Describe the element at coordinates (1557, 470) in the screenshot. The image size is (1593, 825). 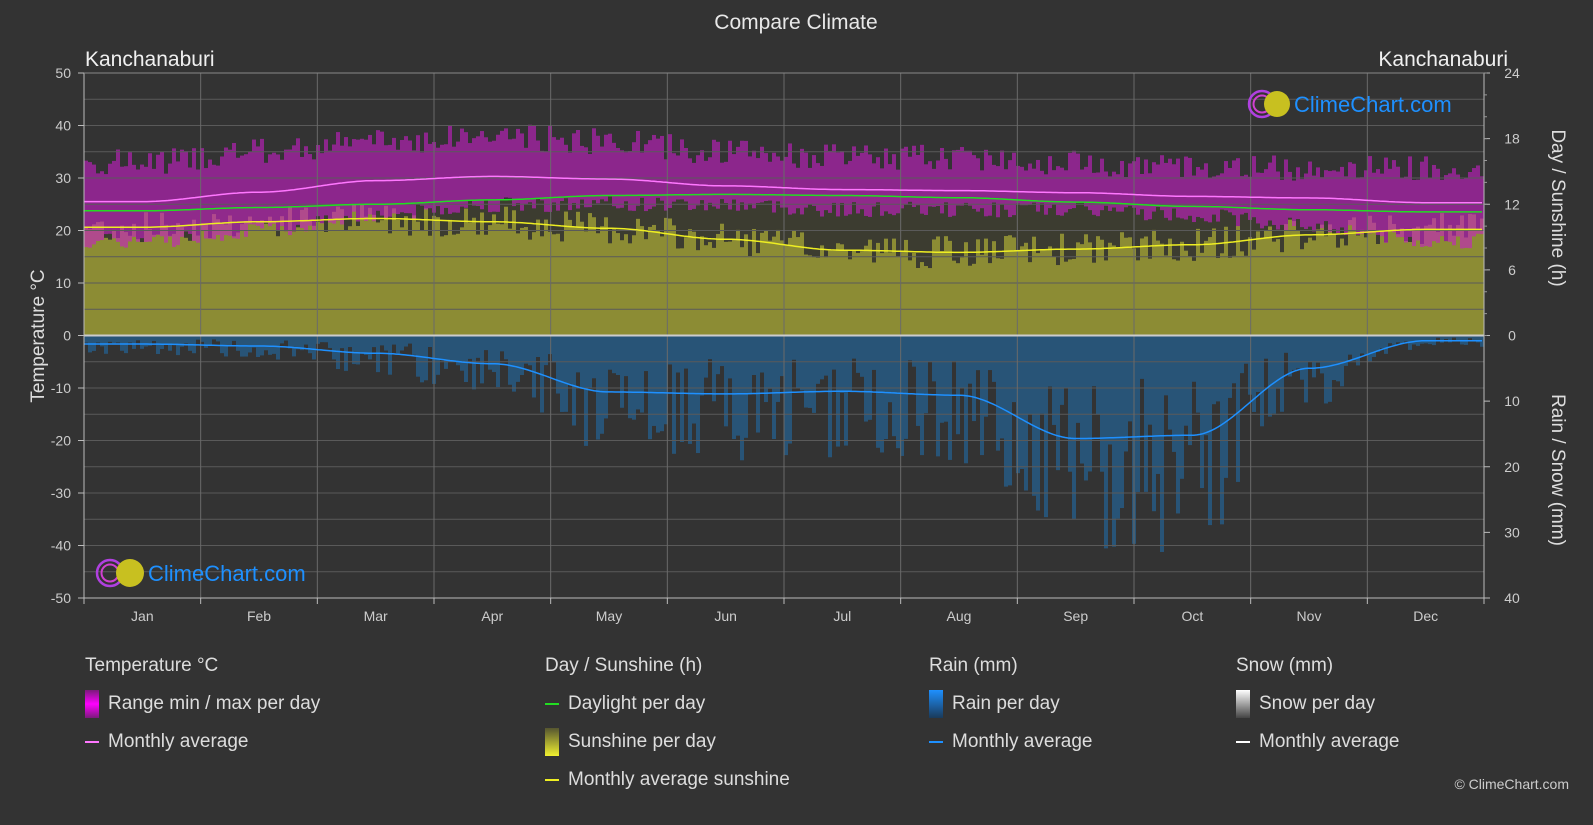
I see `right-axis-bottom-label: Rain / Snow (mm)` at that location.